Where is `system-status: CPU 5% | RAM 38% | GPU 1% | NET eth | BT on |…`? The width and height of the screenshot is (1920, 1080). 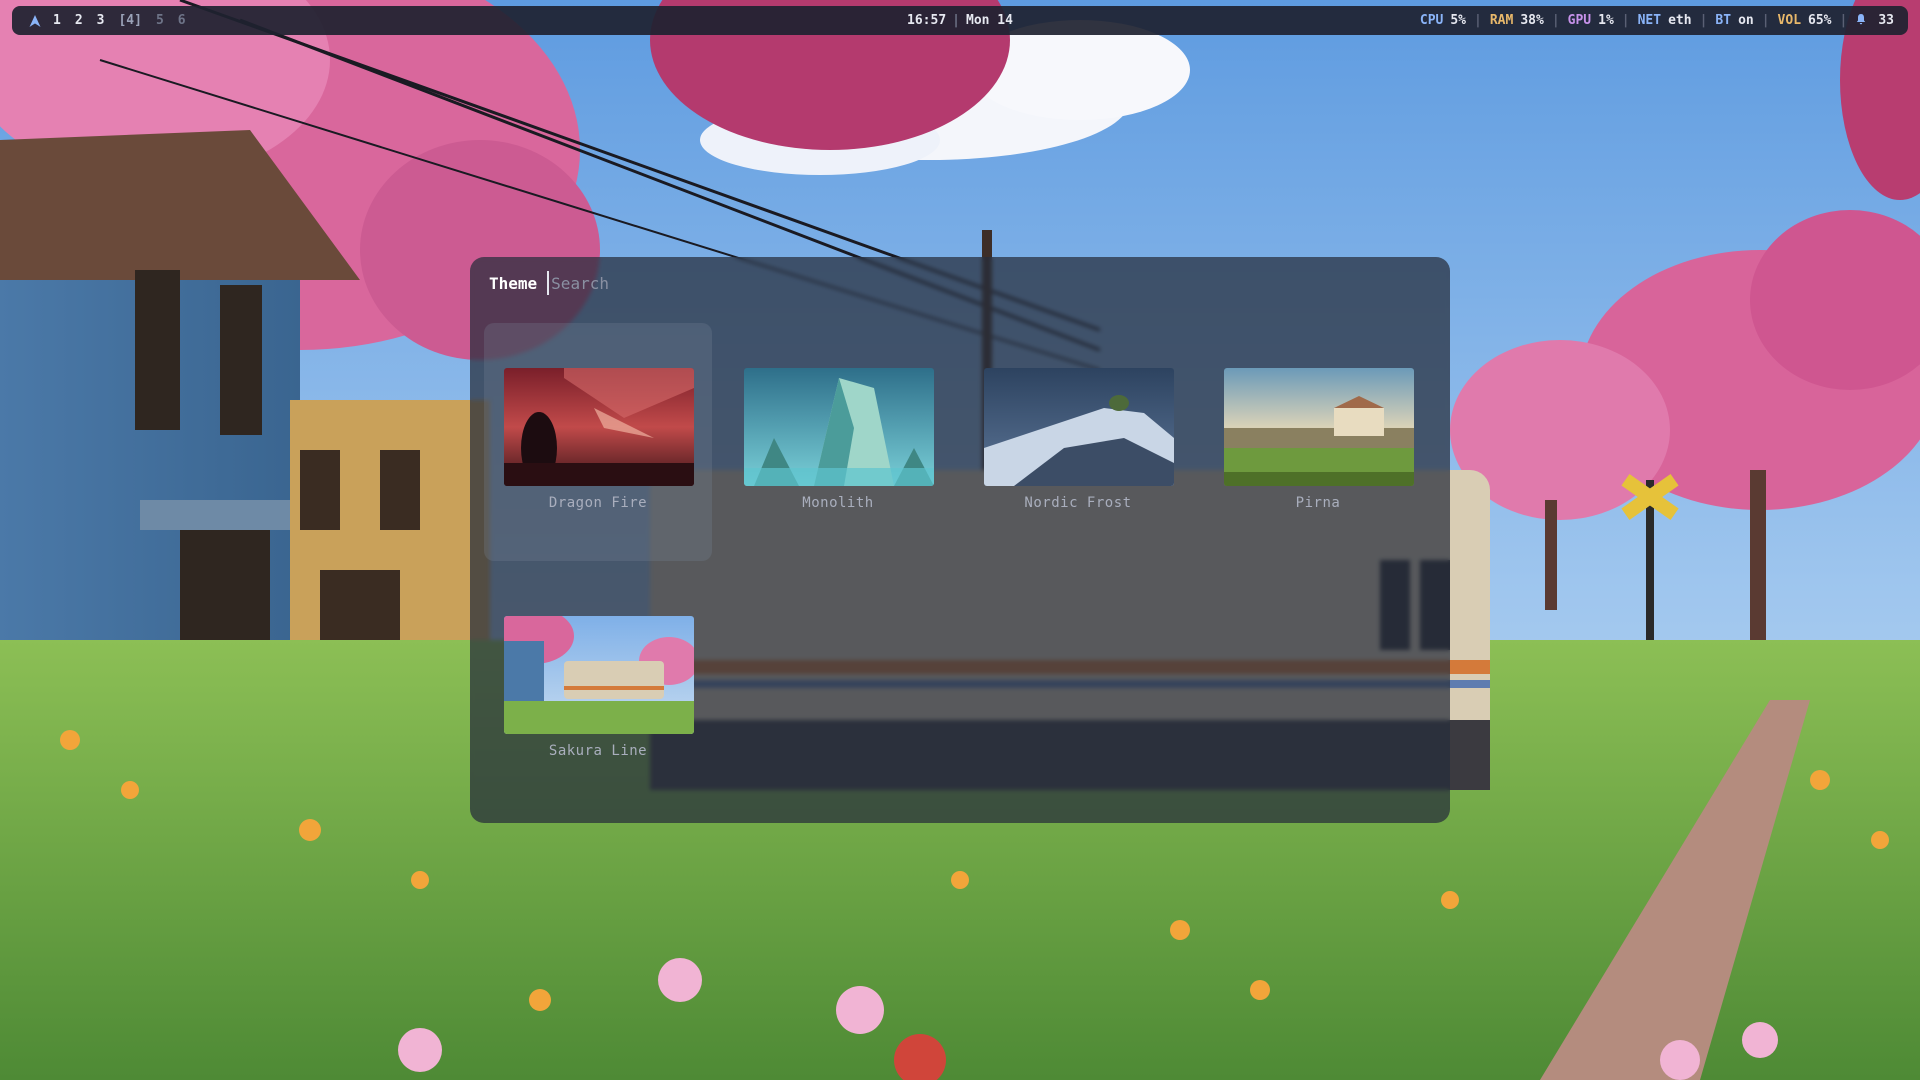
system-status: CPU 5% | RAM 38% | GPU 1% | NET eth | BT on |… is located at coordinates (1657, 20).